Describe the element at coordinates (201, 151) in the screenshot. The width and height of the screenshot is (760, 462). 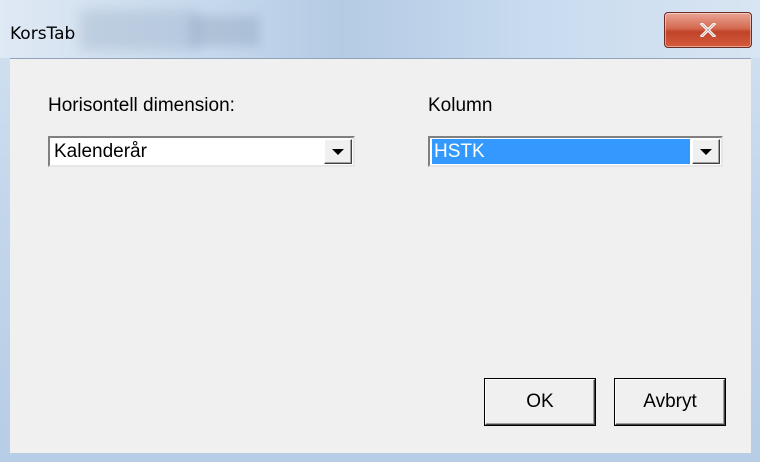
I see `horizontal-dimension-select: Kalenderår` at that location.